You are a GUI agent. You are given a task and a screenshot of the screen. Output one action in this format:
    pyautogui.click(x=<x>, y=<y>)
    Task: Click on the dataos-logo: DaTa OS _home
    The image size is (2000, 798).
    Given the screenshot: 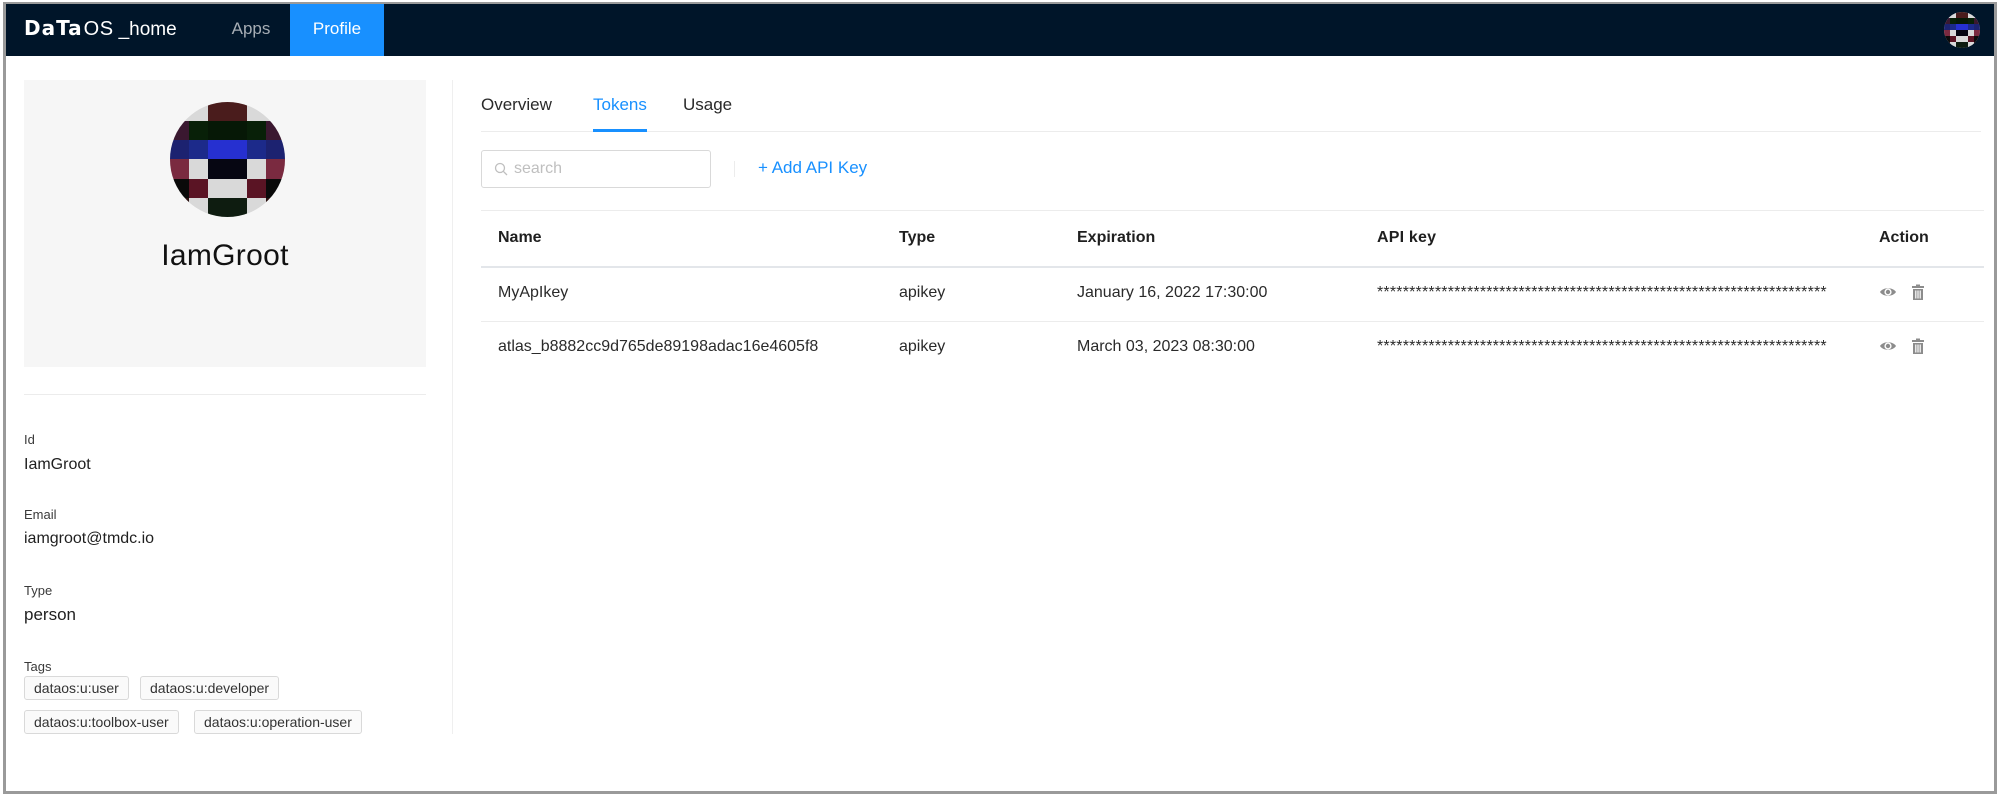 What is the action you would take?
    pyautogui.click(x=100, y=30)
    